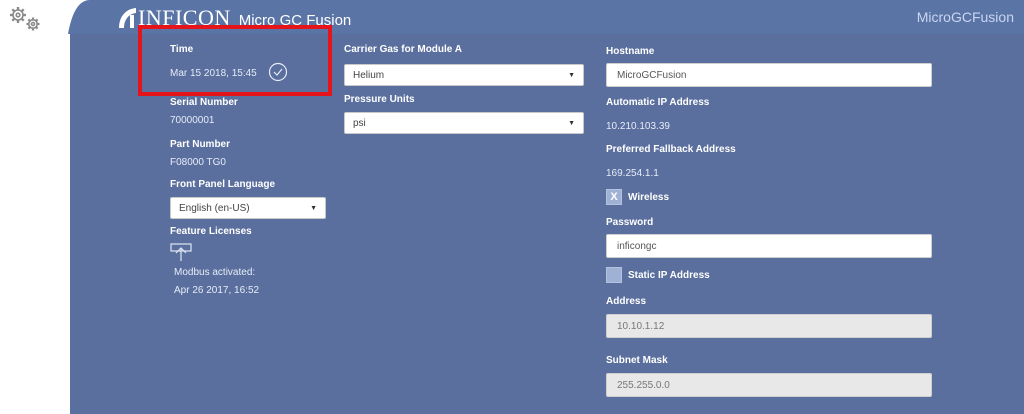  Describe the element at coordinates (658, 102) in the screenshot. I see `automatic-ip-label: Automatic IP Address` at that location.